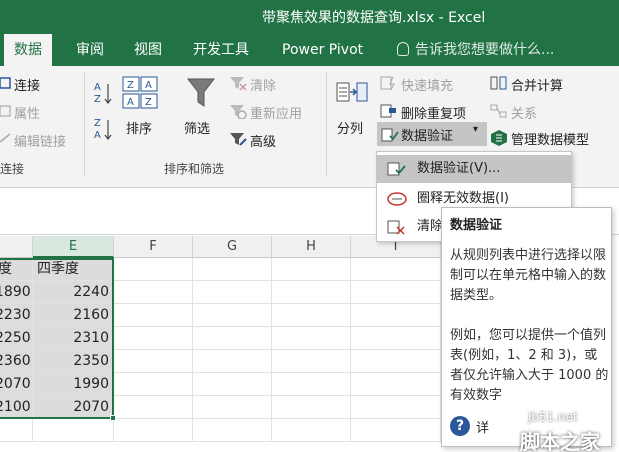 This screenshot has width=619, height=452. I want to click on grid-cell: 2100, so click(16, 407).